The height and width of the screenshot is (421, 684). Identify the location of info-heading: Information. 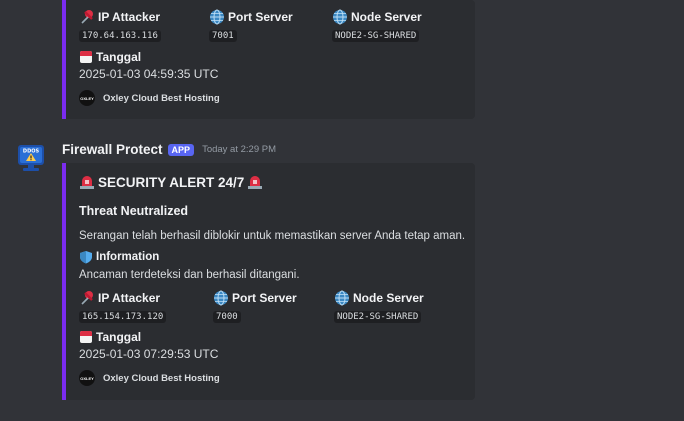
(119, 257).